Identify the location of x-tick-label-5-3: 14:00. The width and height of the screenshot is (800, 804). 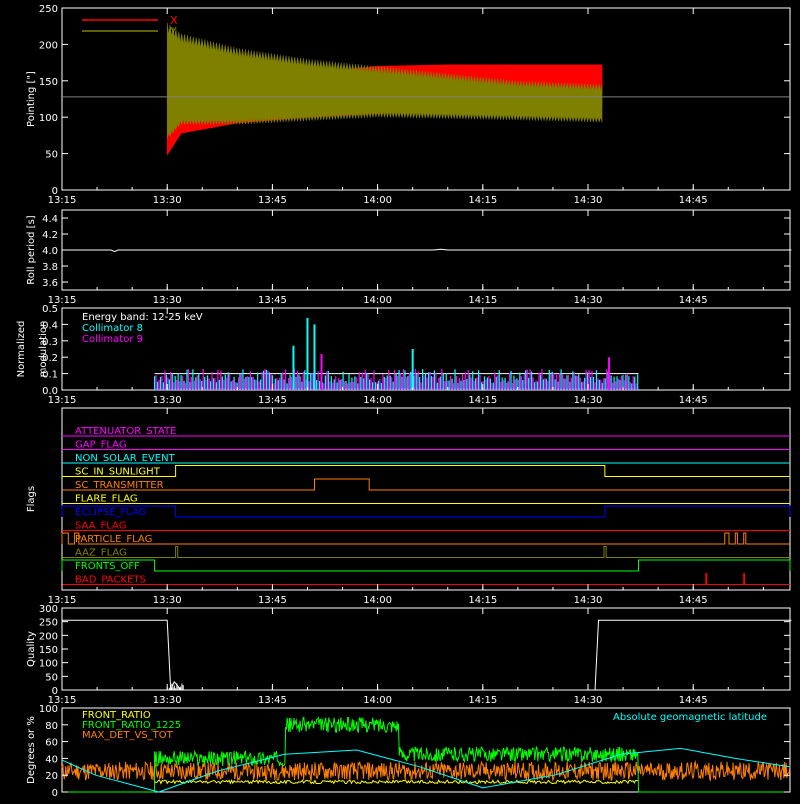
(377, 700).